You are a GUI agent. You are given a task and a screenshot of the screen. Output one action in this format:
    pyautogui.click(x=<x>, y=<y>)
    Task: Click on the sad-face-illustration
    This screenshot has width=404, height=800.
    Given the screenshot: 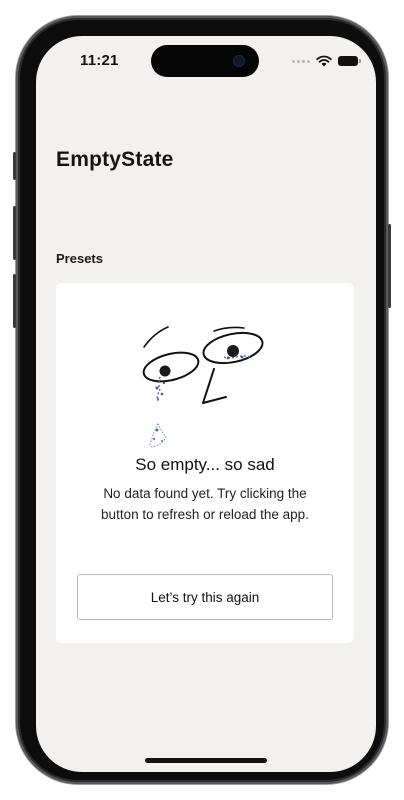 What is the action you would take?
    pyautogui.click(x=203, y=387)
    